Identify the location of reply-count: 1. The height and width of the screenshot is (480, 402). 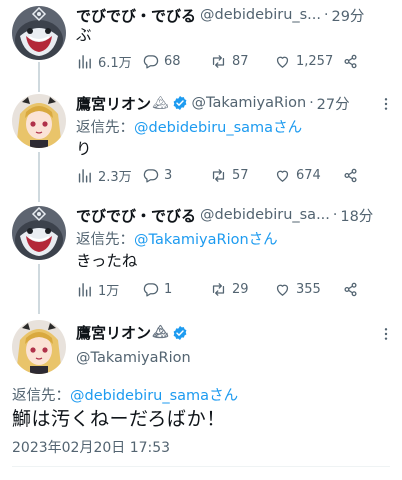
(168, 289).